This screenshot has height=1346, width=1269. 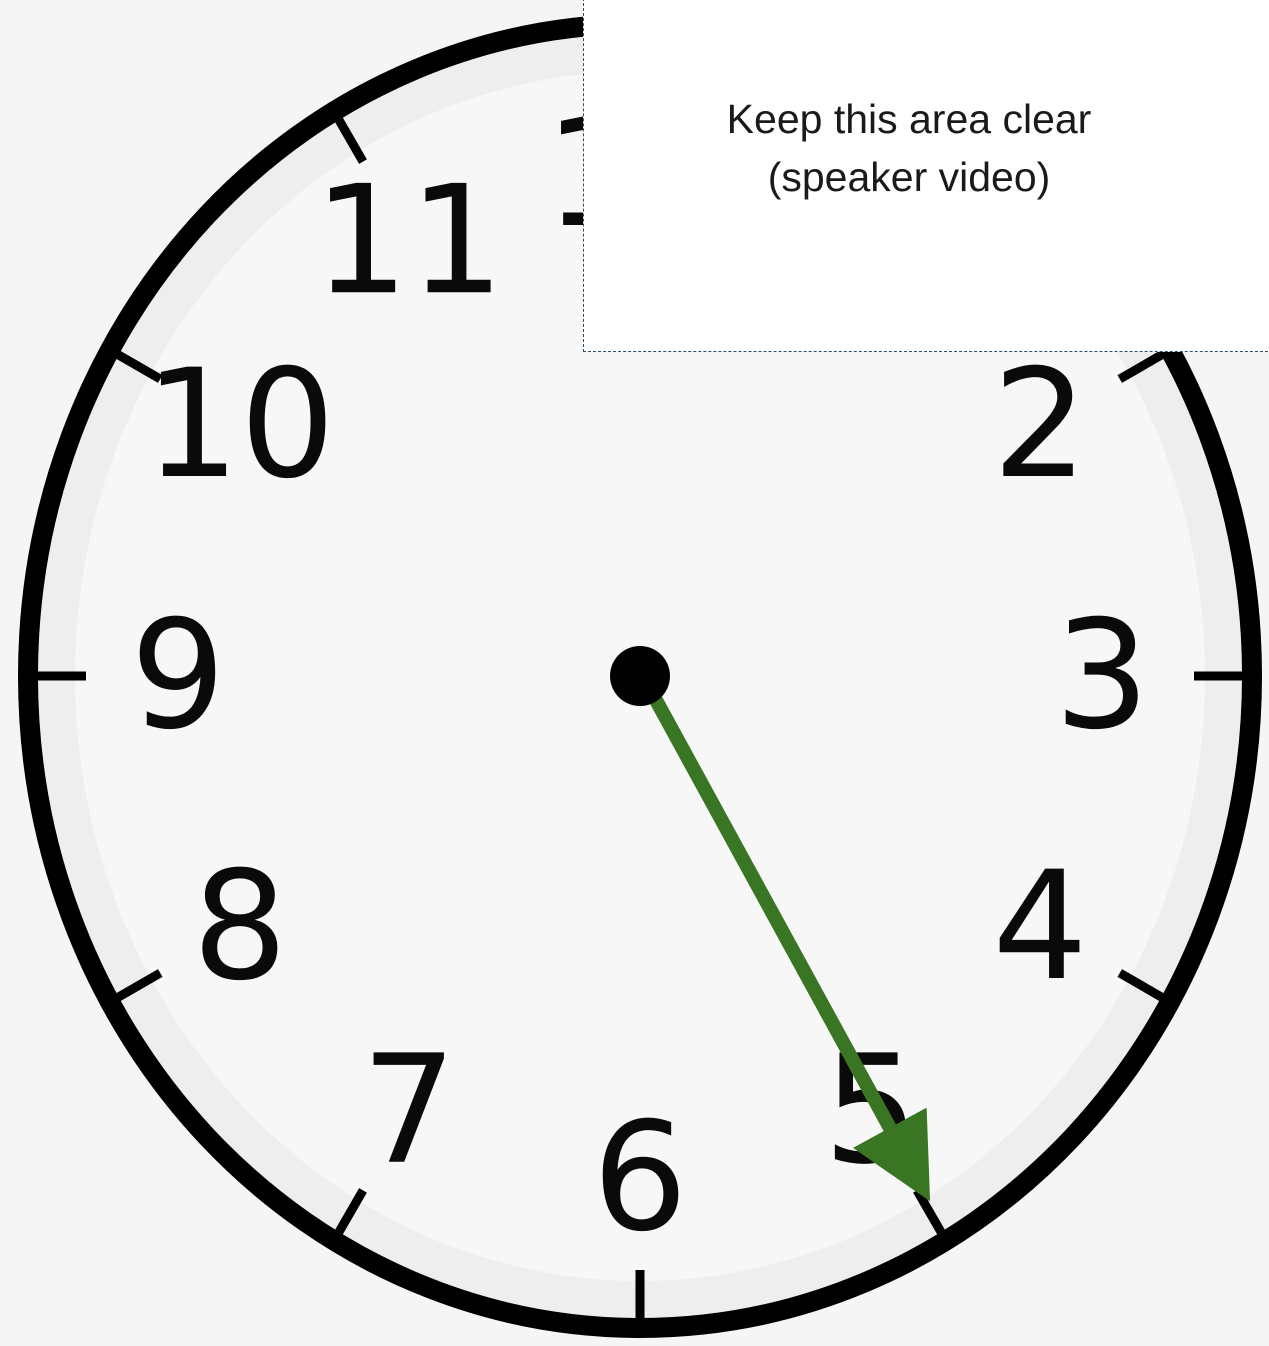 What do you see at coordinates (926, 148) in the screenshot?
I see `speaker-placeholder-text: Keep this area clear (speaker video)` at bounding box center [926, 148].